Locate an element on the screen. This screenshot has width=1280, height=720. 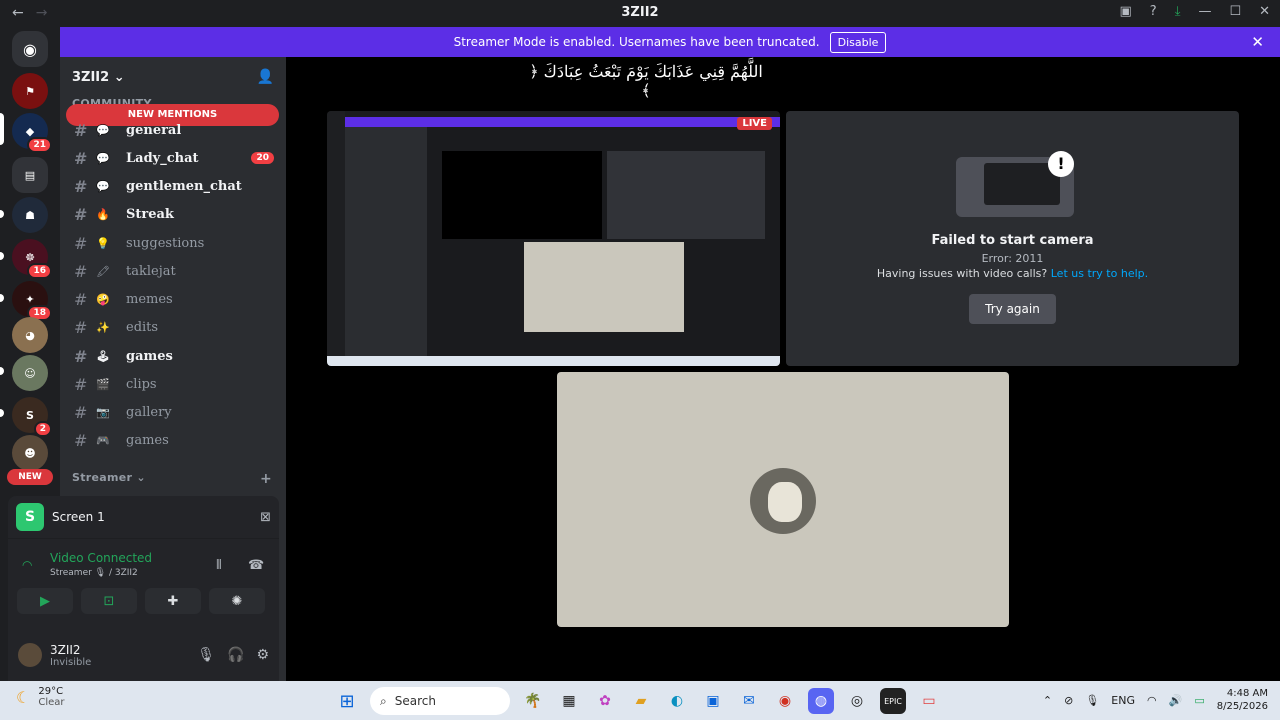
moon-icon: ☾ is located at coordinates (23, 697).